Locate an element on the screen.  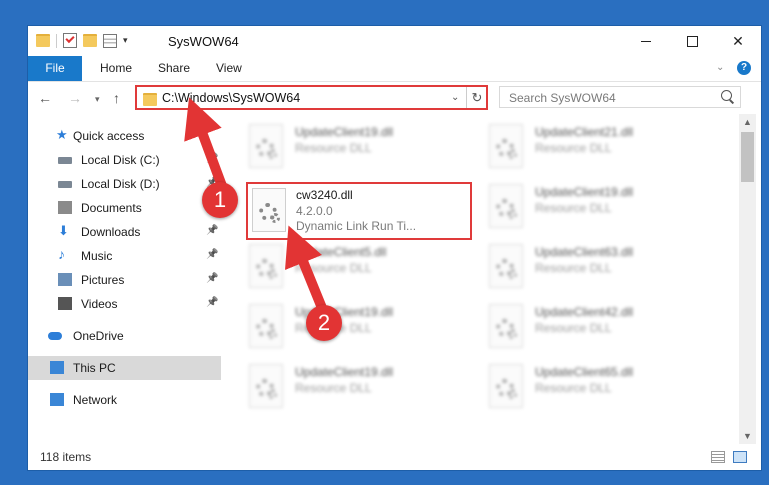
tab-file: File is located at coordinates (55, 68).